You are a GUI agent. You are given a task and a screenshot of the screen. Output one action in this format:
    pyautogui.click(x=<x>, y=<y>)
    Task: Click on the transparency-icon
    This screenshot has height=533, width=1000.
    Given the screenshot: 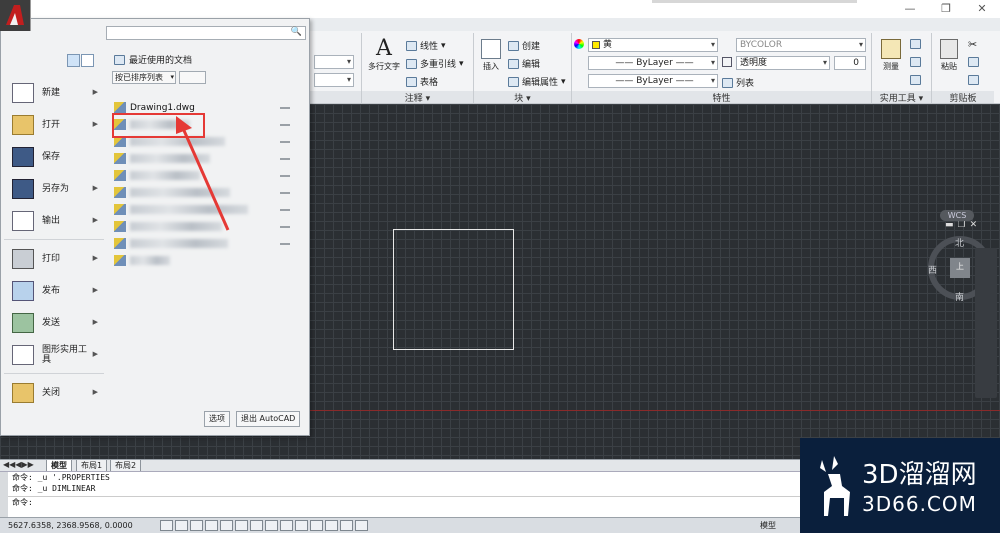 What is the action you would take?
    pyautogui.click(x=727, y=62)
    